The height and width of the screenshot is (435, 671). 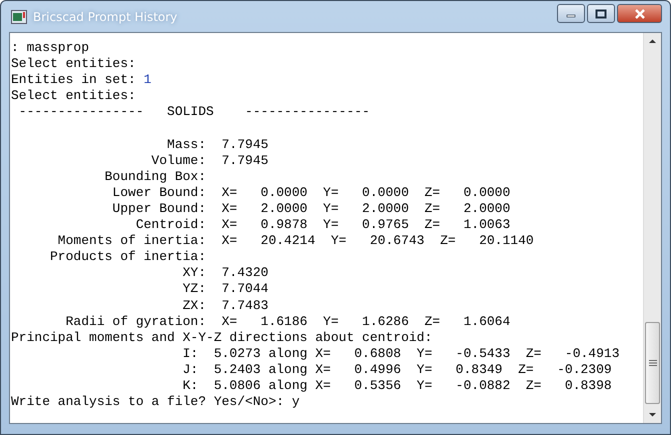 What do you see at coordinates (652, 363) in the screenshot?
I see `scroll-thumb` at bounding box center [652, 363].